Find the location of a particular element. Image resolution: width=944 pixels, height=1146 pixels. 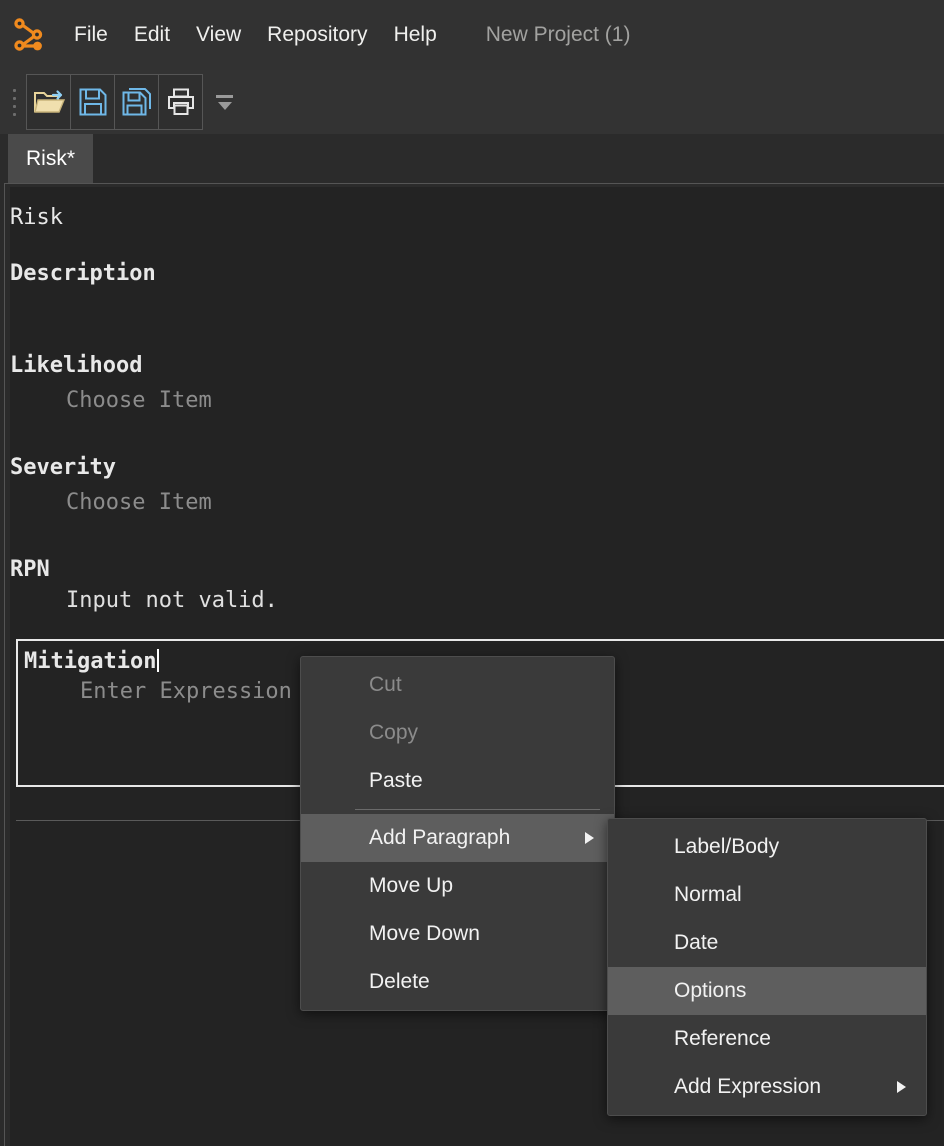

submenu-item-add-expression: Add Expression is located at coordinates (767, 1087).